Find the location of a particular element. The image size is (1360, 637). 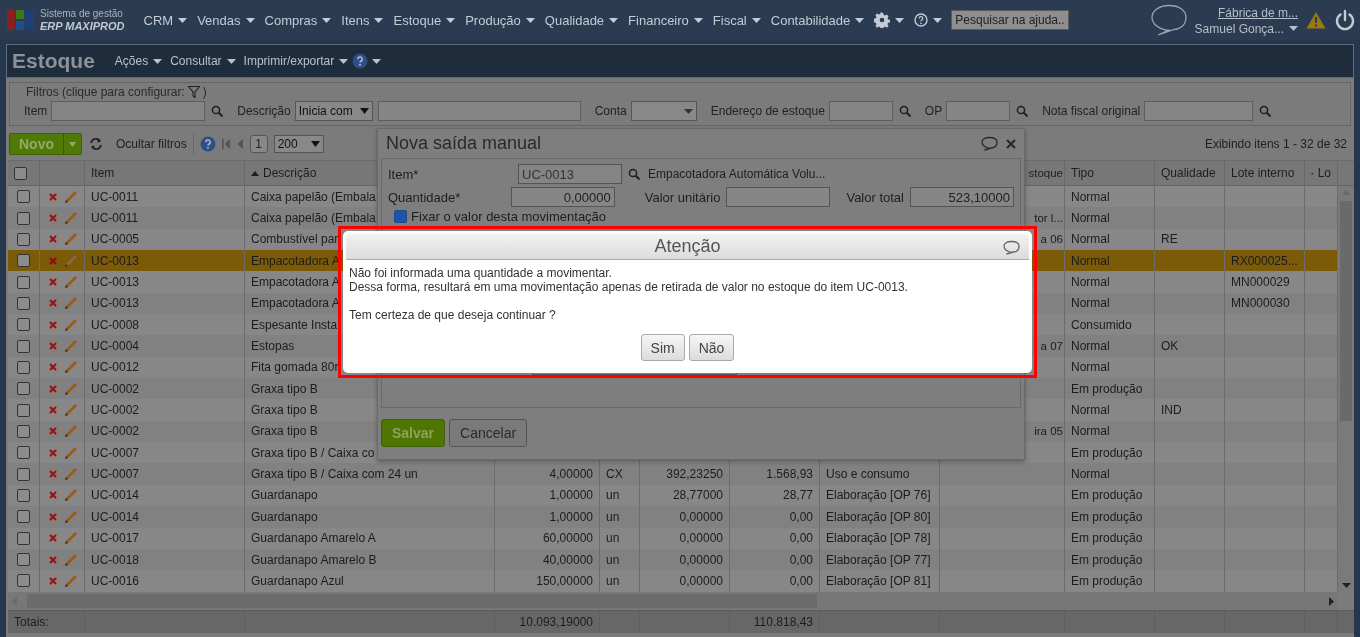

table-cell: Guardanapo Azul is located at coordinates (370, 581).